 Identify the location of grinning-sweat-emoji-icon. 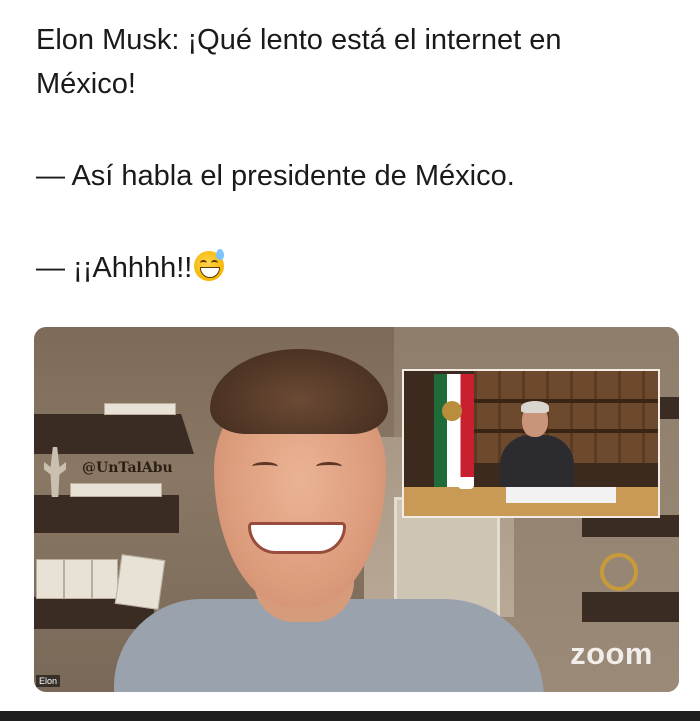
(209, 265).